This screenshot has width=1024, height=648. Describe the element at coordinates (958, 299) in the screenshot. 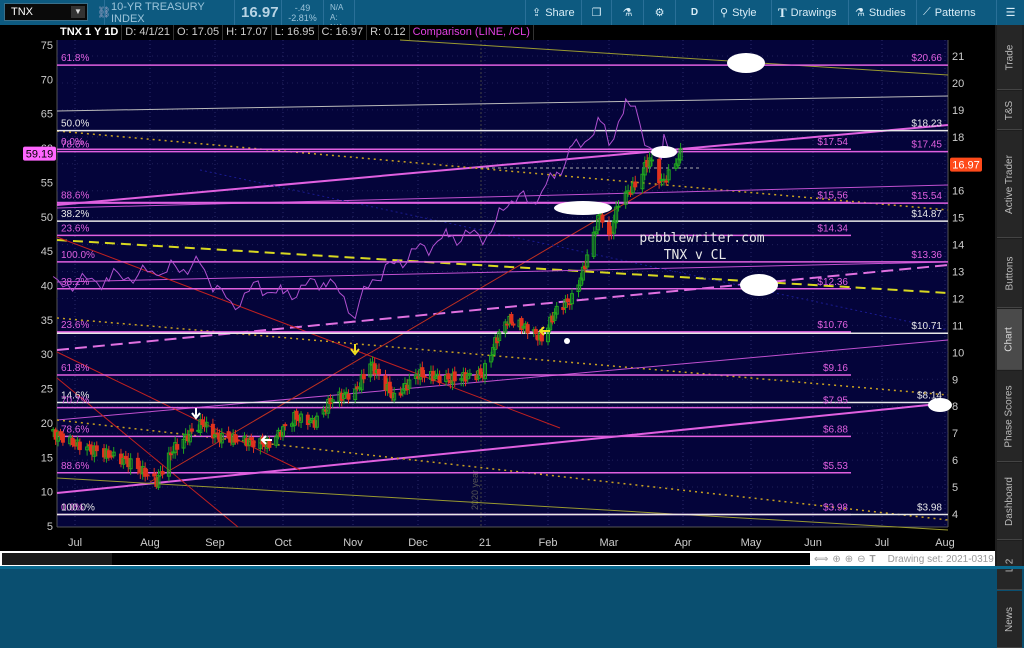

I see `right-tick-label: 12` at that location.